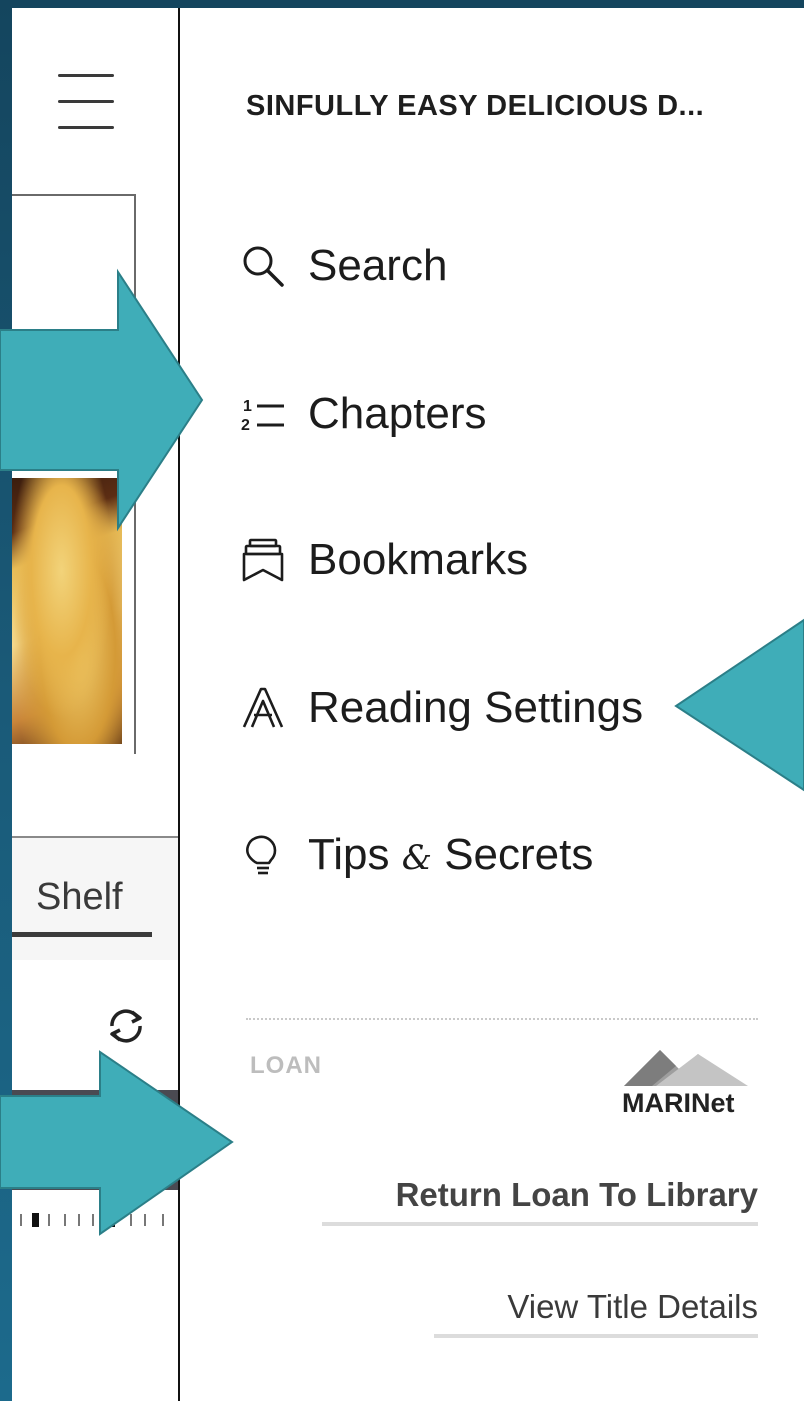  Describe the element at coordinates (286, 1065) in the screenshot. I see `loan-section-label: LOAN` at that location.